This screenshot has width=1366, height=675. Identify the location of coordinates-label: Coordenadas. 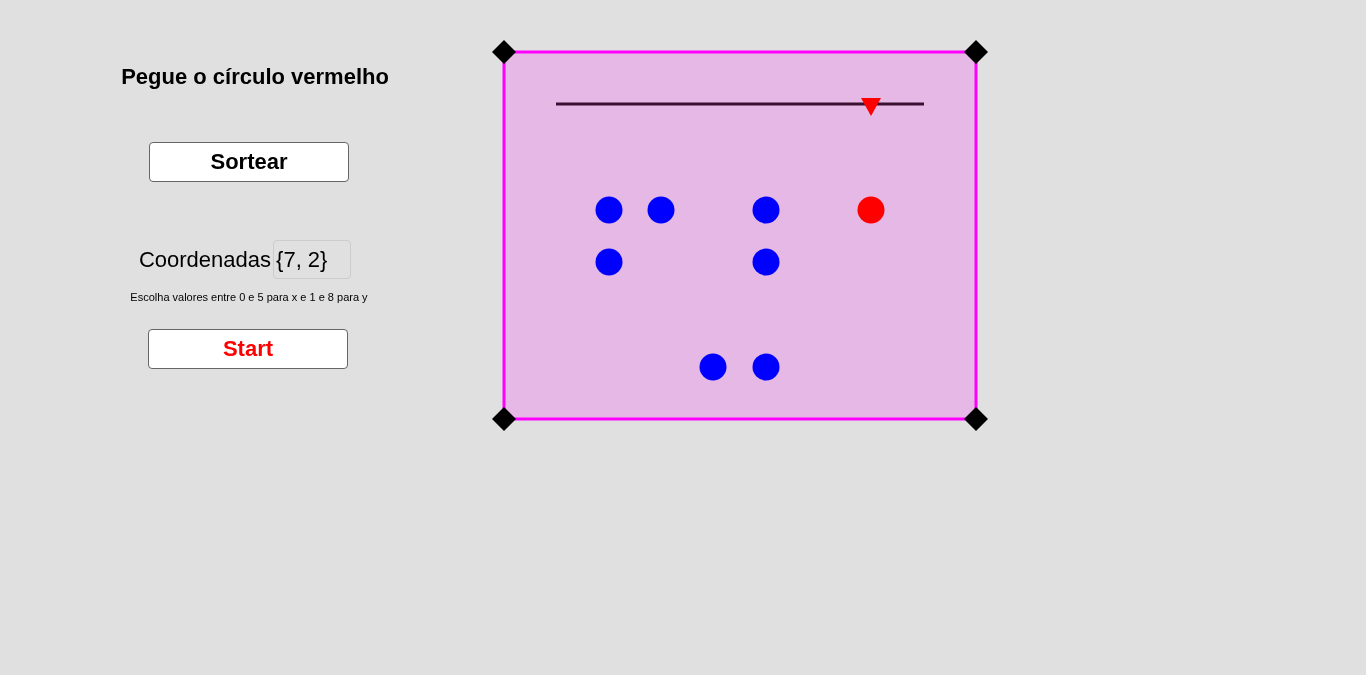
(205, 259).